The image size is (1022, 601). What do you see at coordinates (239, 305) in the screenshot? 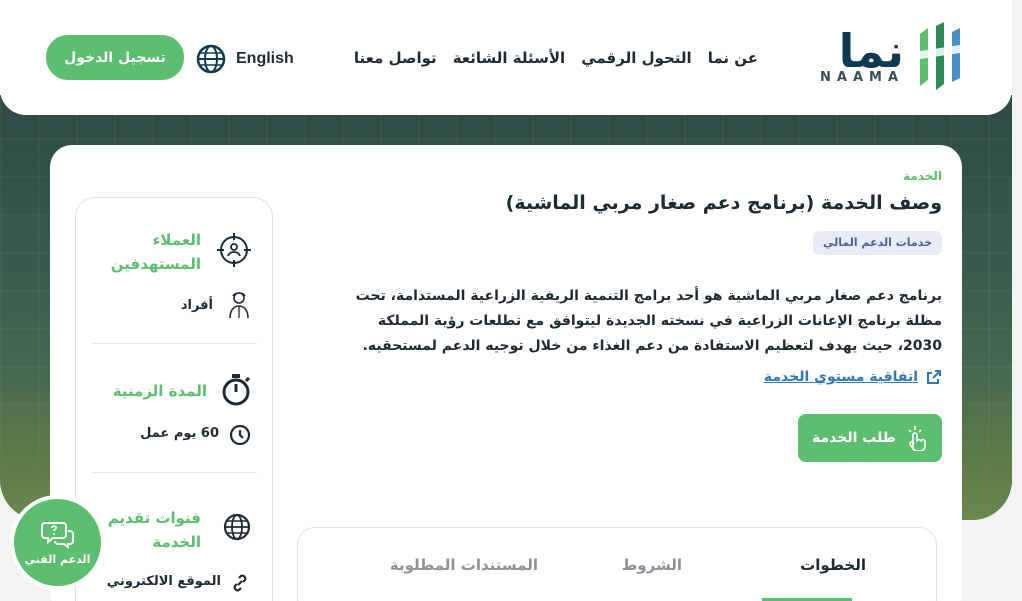
I see `person-icon` at bounding box center [239, 305].